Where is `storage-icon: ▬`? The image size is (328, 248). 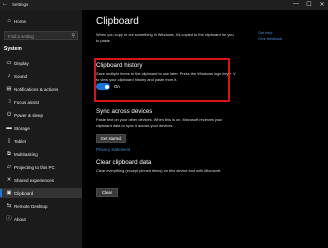
storage-icon: ▬ is located at coordinates (9, 128).